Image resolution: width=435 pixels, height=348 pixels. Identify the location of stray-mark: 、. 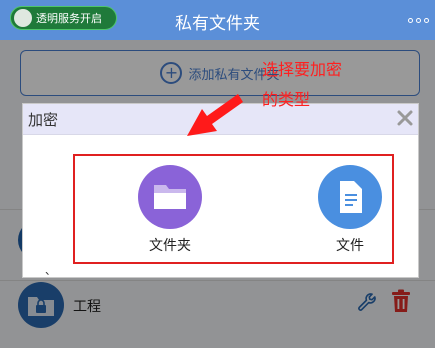
(50, 270).